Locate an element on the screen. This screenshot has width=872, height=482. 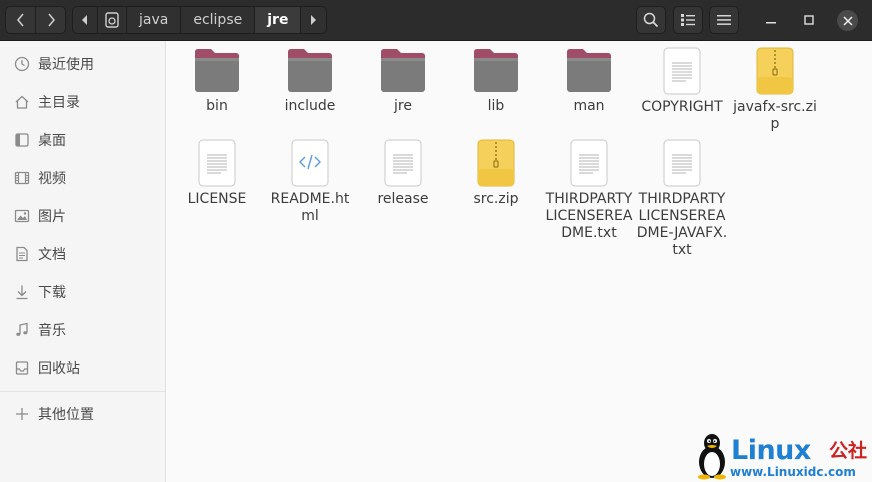
html-file-icon is located at coordinates (310, 163).